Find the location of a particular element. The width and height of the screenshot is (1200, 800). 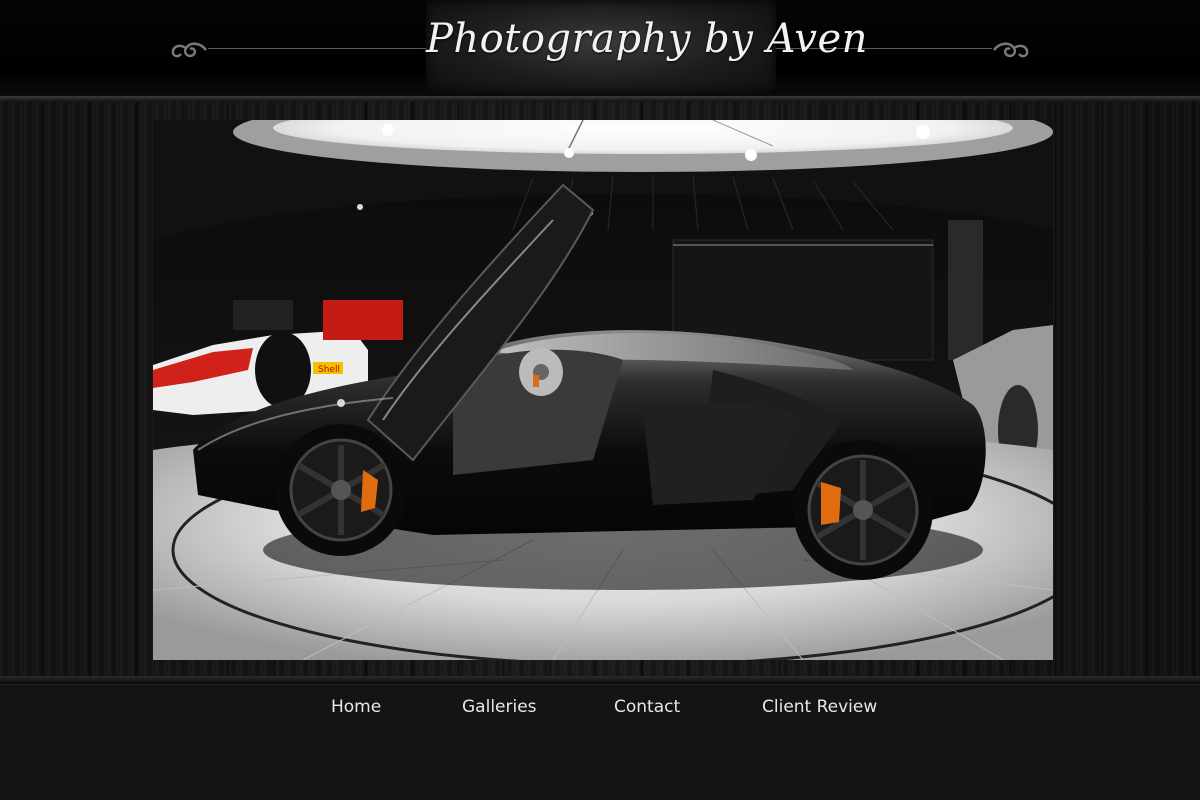

flourish-left-icon is located at coordinates (189, 50).